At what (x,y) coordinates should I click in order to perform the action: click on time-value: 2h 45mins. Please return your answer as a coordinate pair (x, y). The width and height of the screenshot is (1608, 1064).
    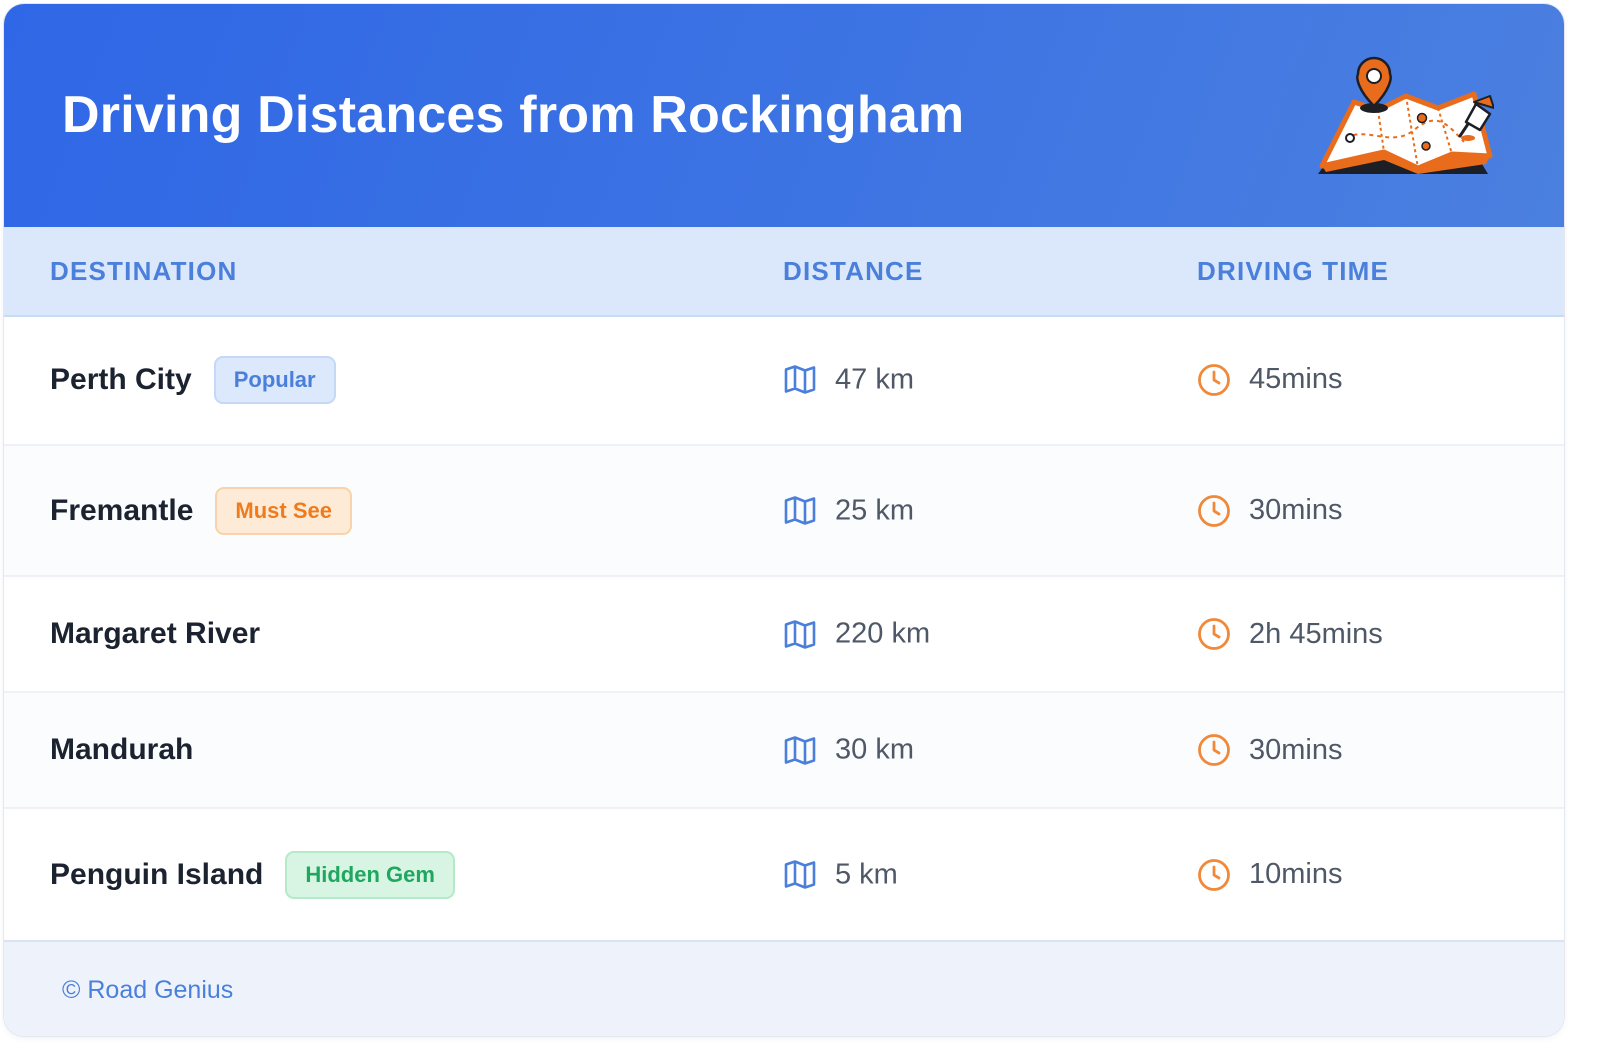
    Looking at the image, I should click on (1316, 633).